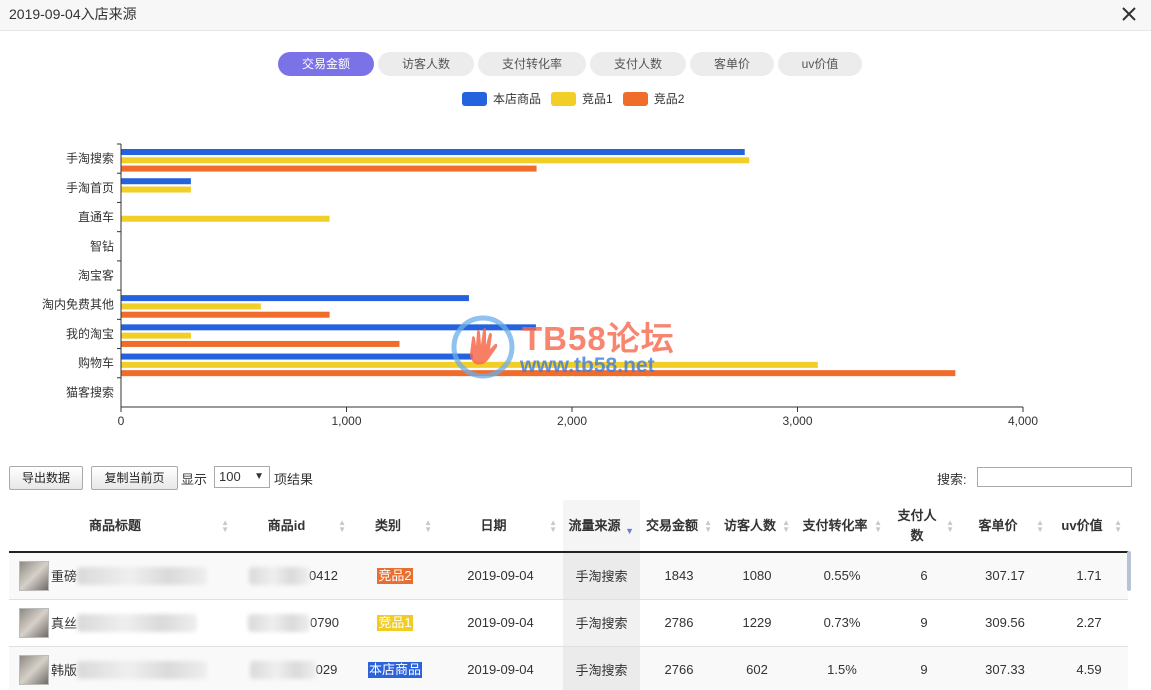 This screenshot has width=1151, height=690. I want to click on y-tick-label: 我的淘宝, so click(90, 333).